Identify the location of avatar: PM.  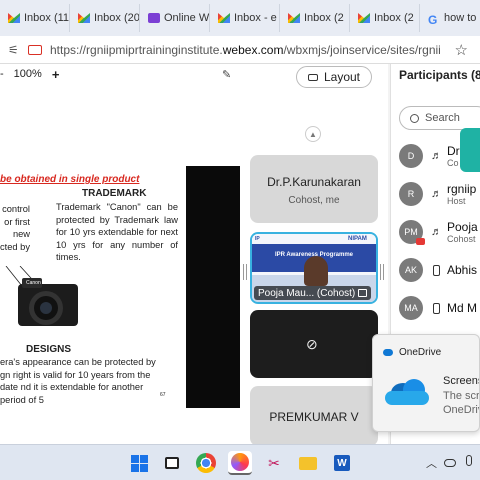
(412, 232).